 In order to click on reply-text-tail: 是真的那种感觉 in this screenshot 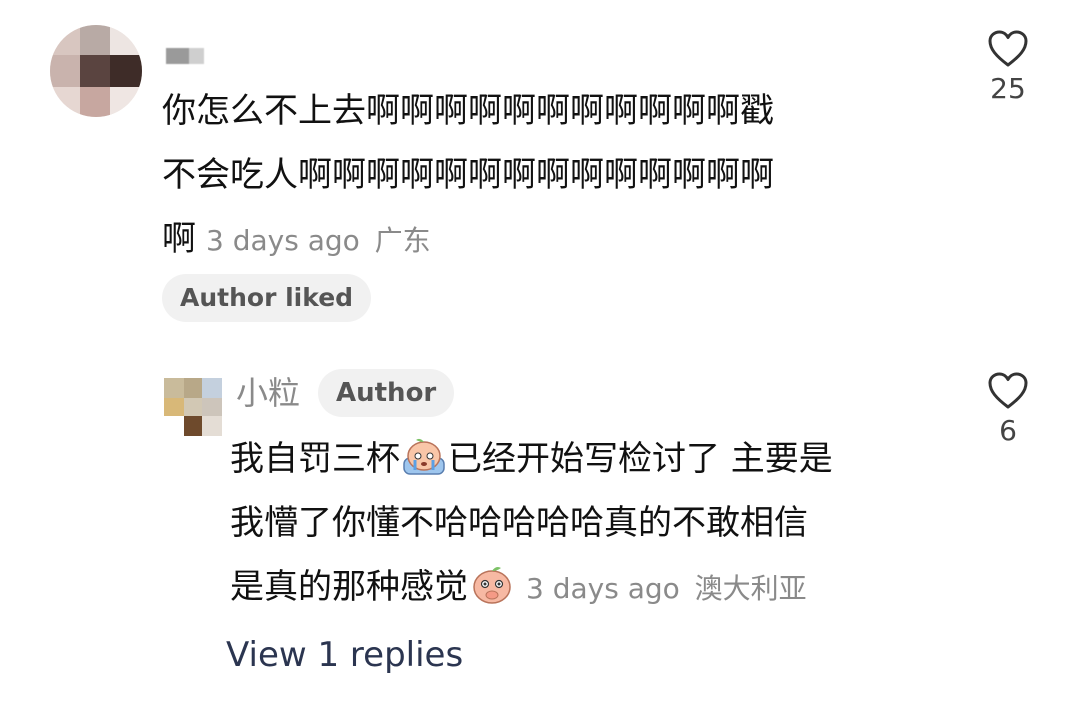, I will do `click(349, 587)`.